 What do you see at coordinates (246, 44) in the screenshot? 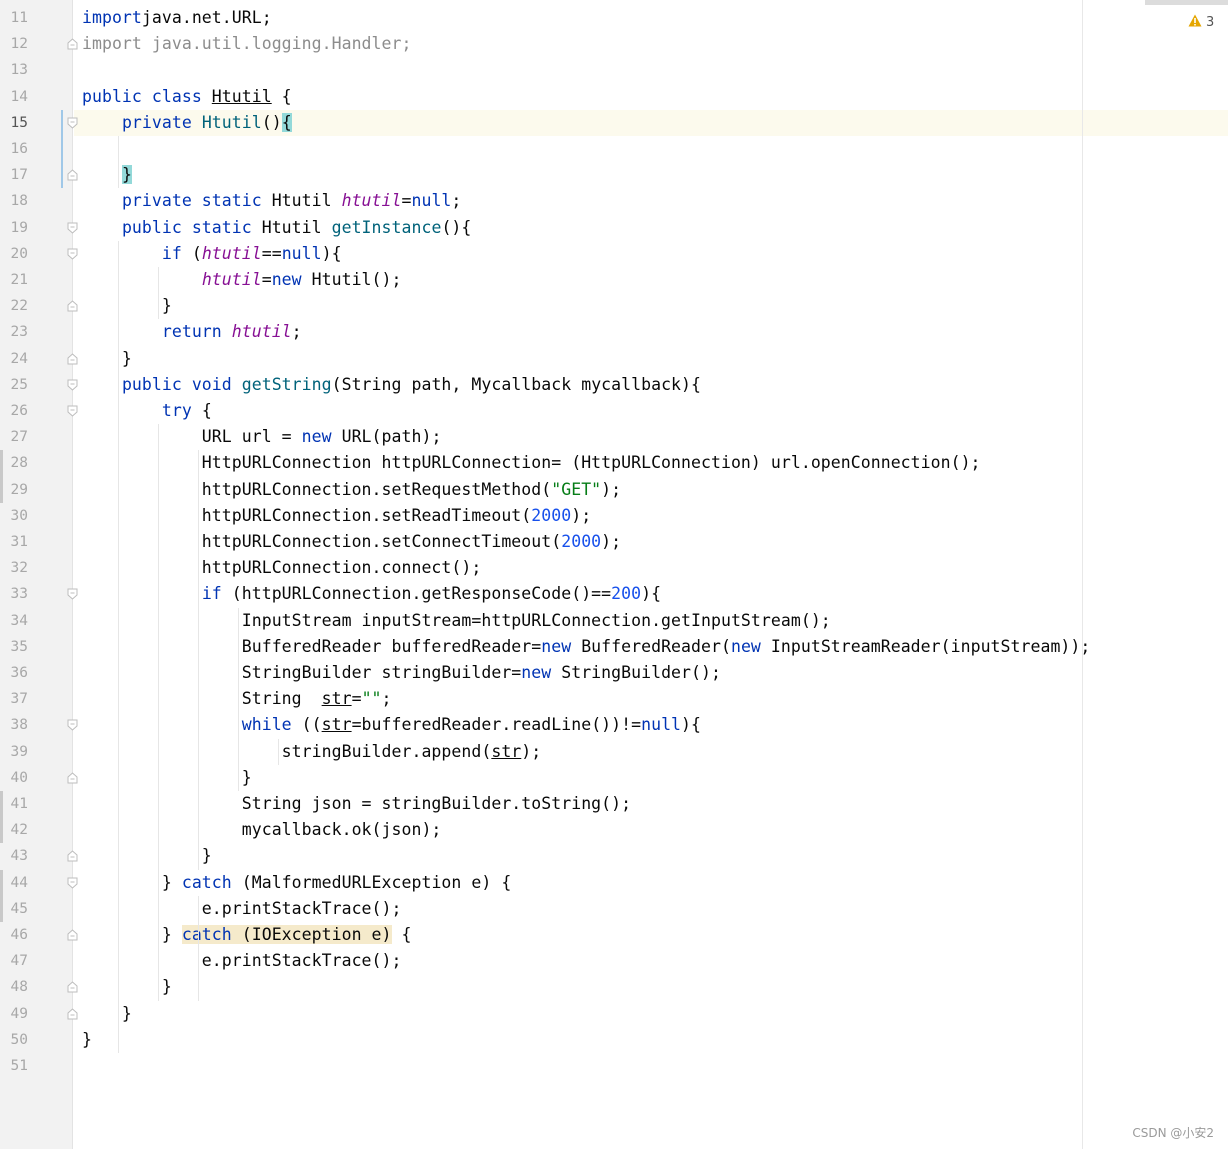
I see `code-line: import java.util.logging.Handler;` at bounding box center [246, 44].